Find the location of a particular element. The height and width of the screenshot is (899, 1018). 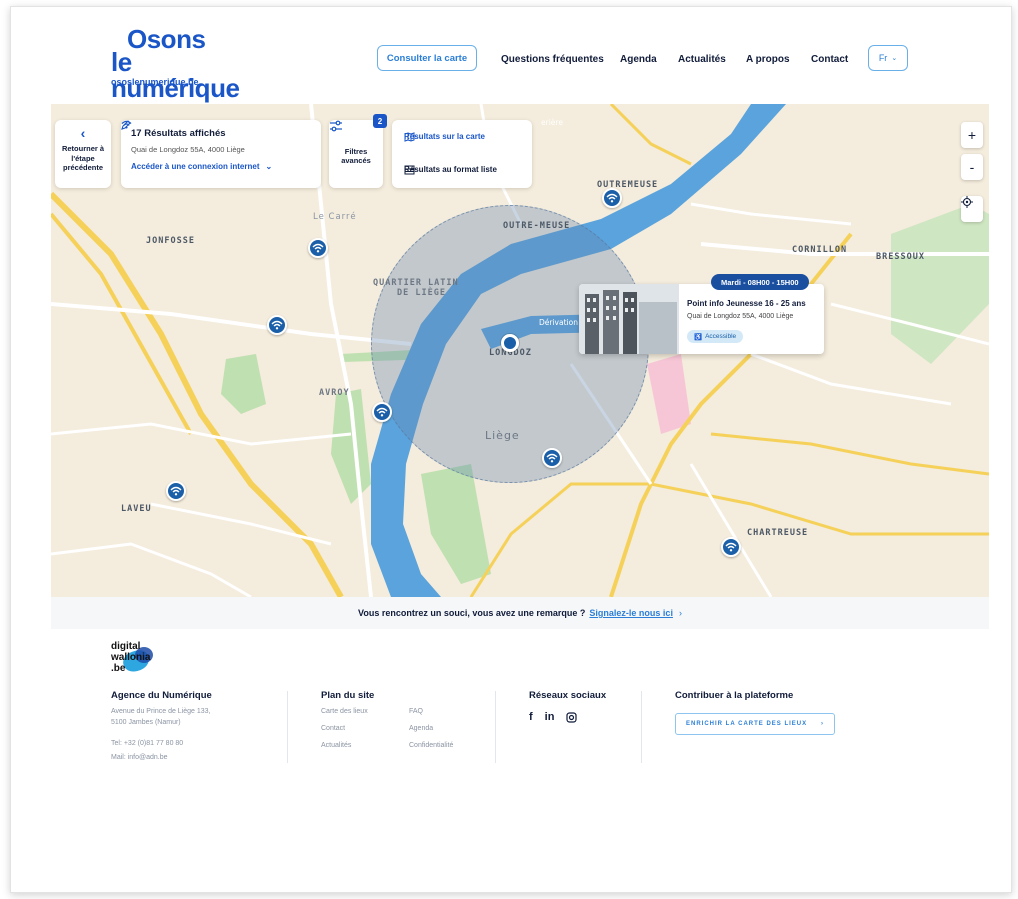

view-map-label: Résultats sur la carte is located at coordinates (444, 136).